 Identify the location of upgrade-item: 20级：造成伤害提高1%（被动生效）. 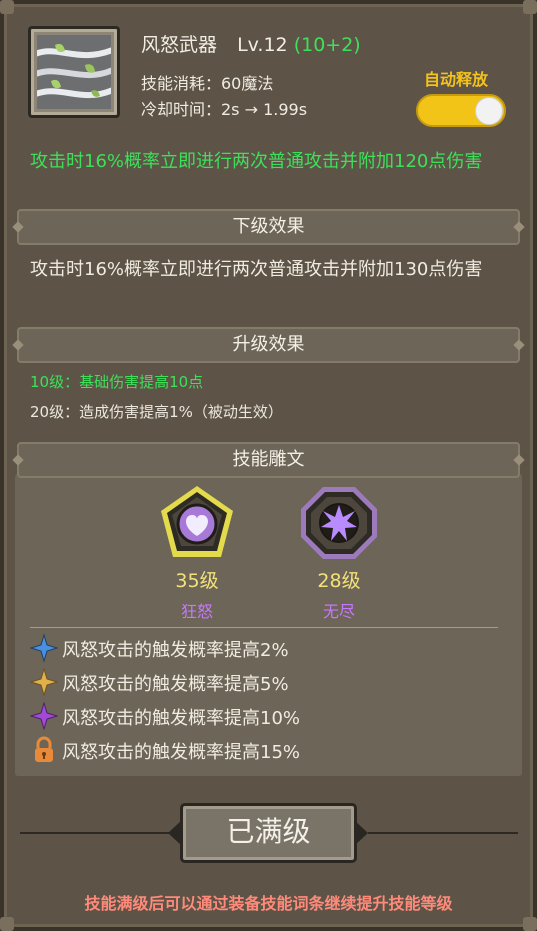
(156, 412).